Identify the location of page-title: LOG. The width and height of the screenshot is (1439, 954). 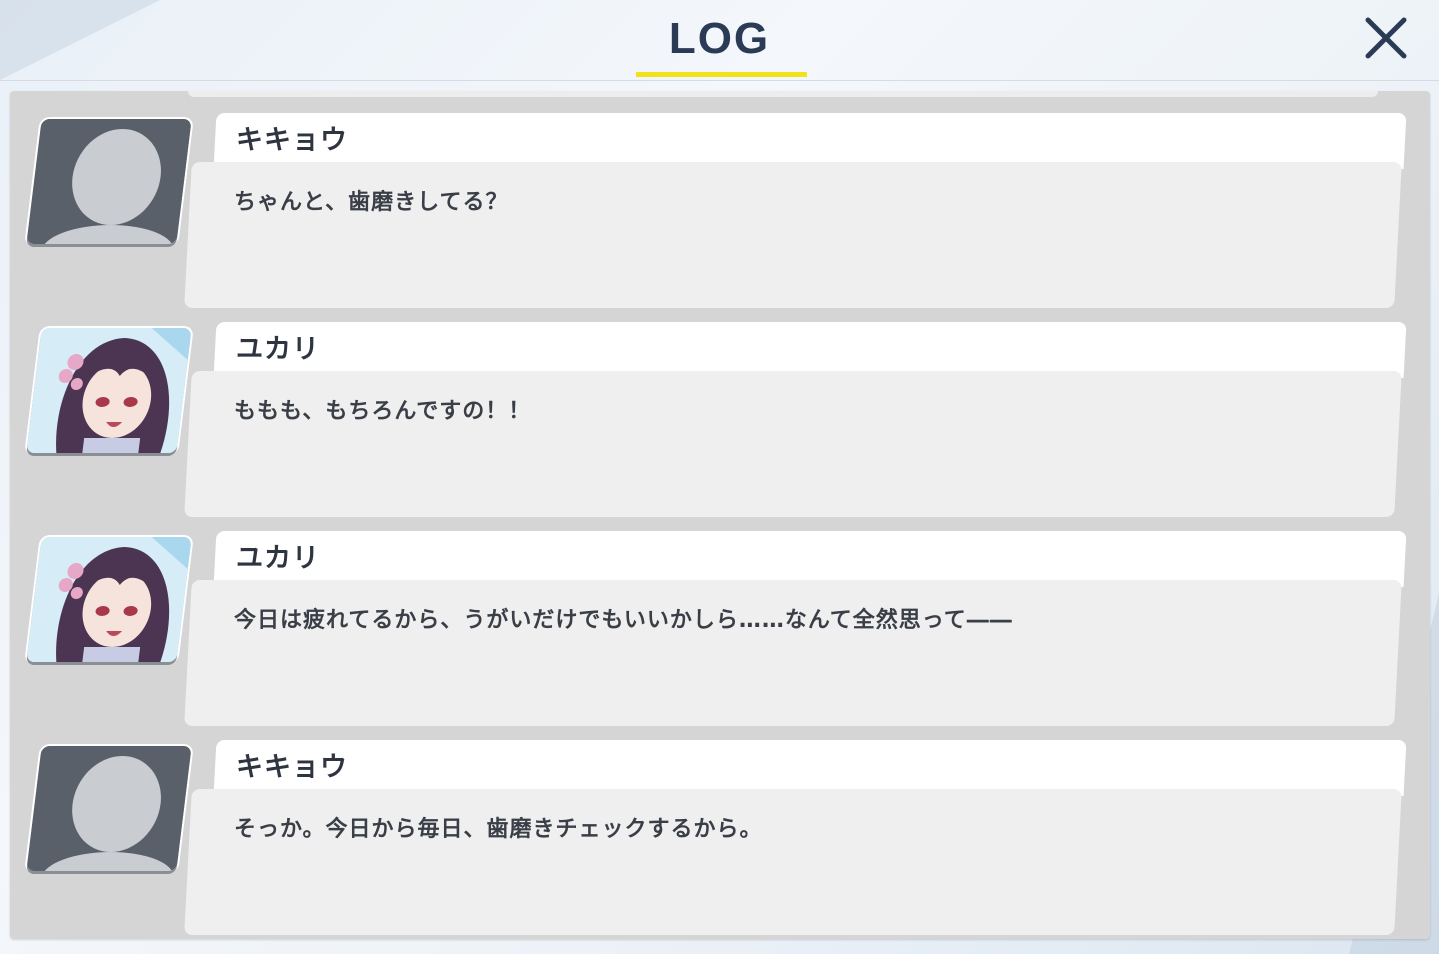
(719, 38).